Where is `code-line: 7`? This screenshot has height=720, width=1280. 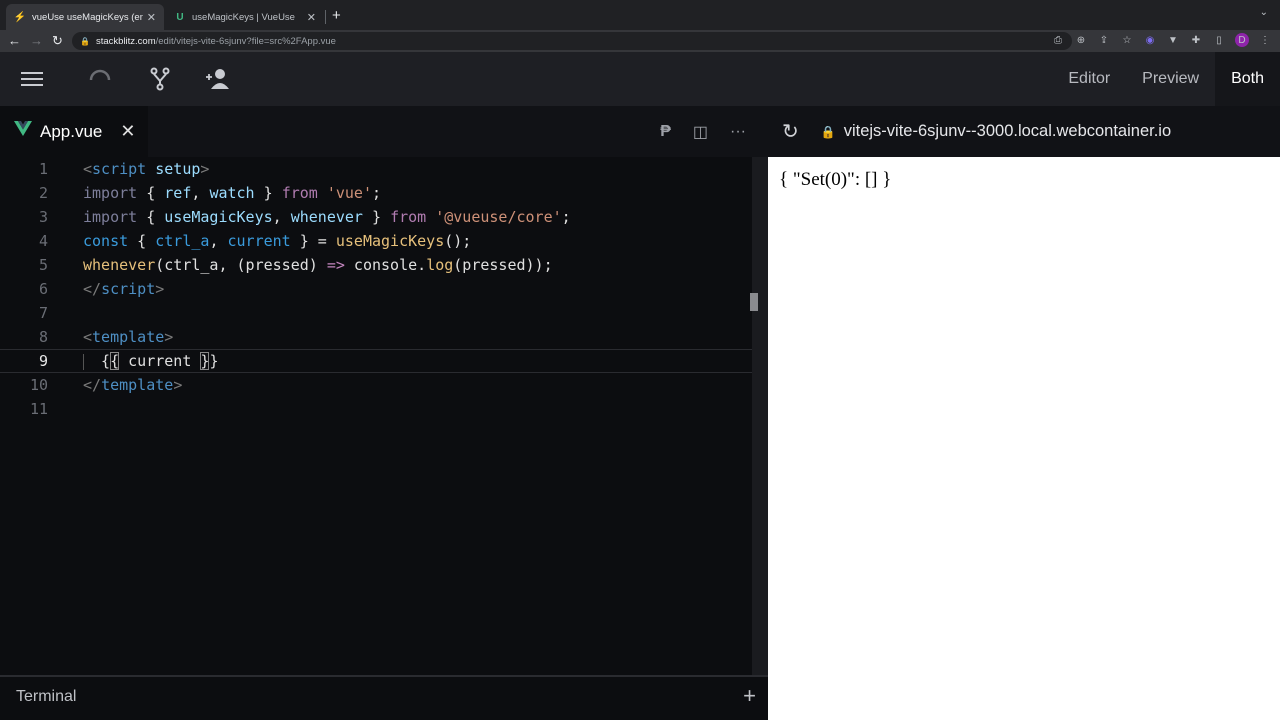
code-line: 7 is located at coordinates (376, 313).